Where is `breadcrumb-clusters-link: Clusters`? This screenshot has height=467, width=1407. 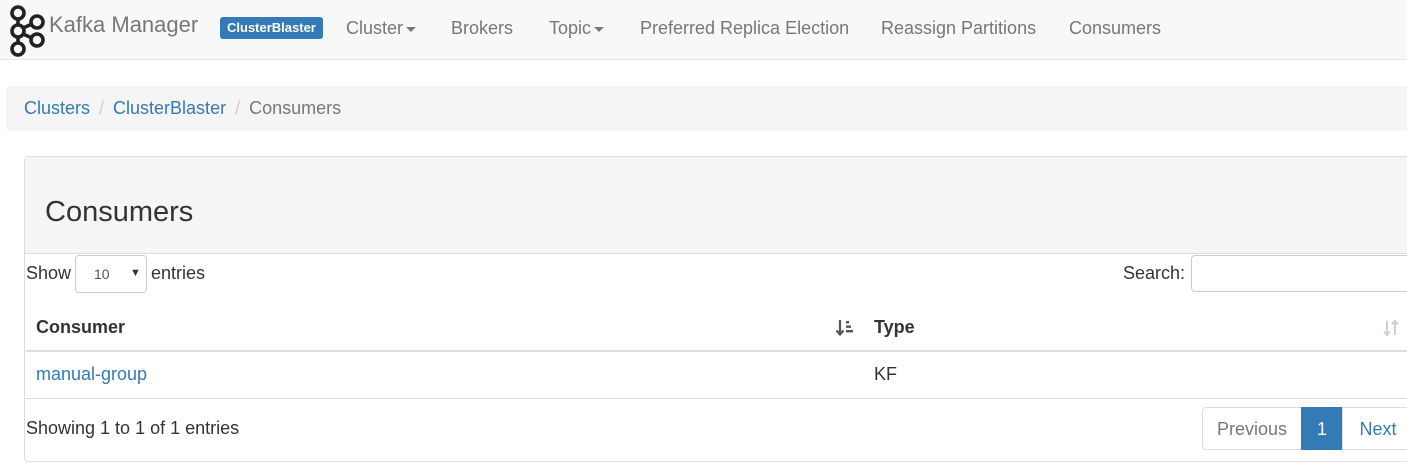
breadcrumb-clusters-link: Clusters is located at coordinates (57, 108).